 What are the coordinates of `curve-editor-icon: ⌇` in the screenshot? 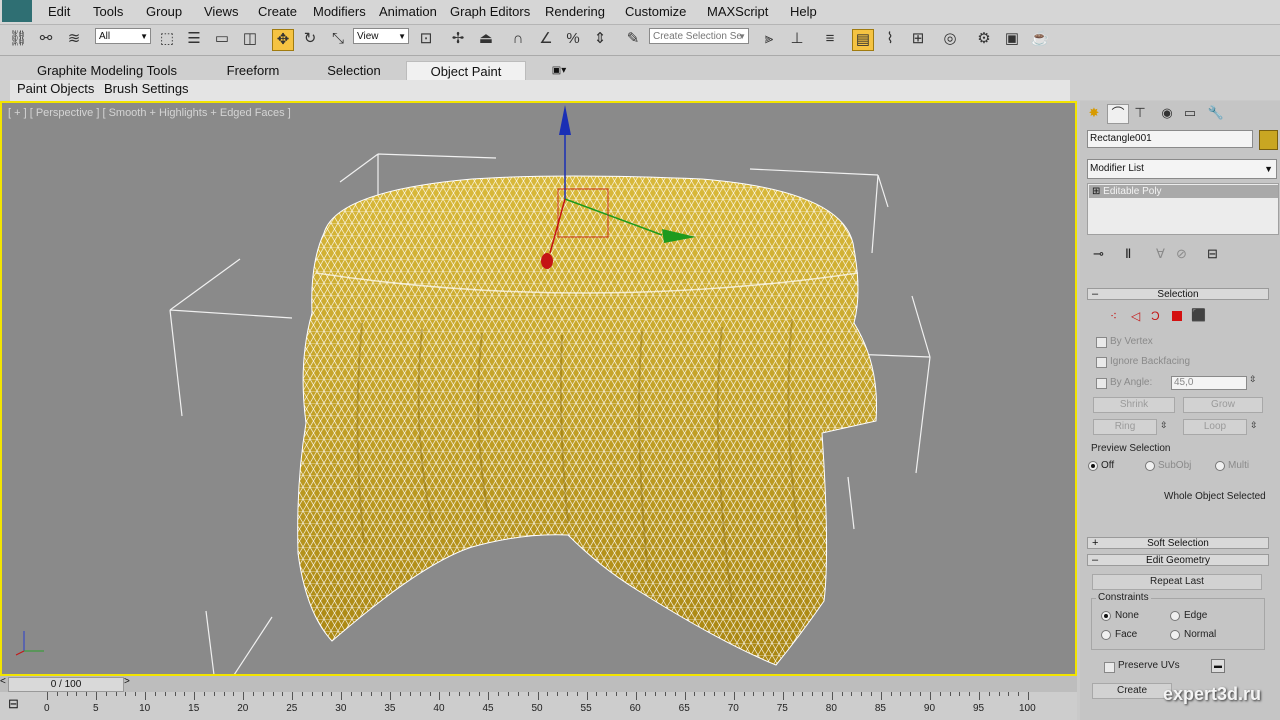 It's located at (890, 39).